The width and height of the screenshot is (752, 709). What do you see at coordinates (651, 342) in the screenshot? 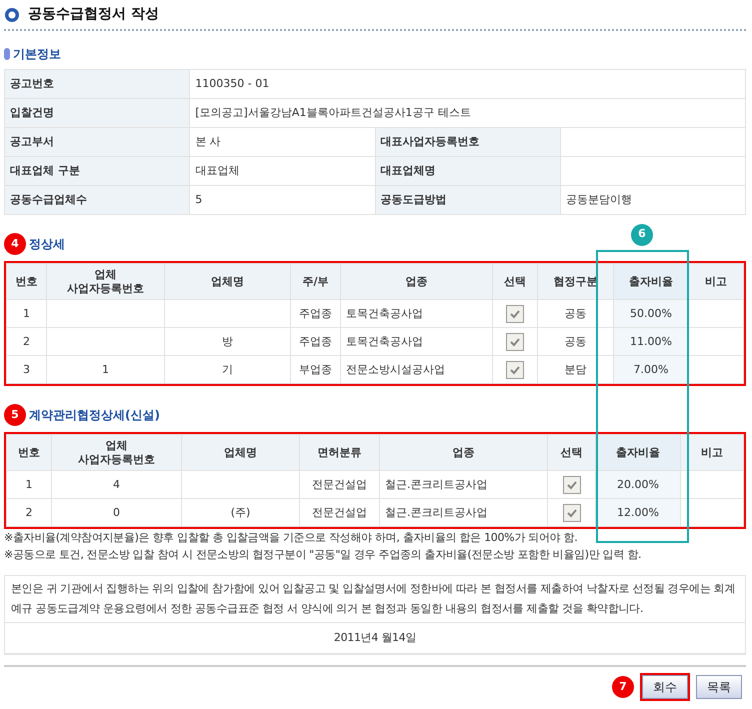
I see `table-cell: 11.00%` at bounding box center [651, 342].